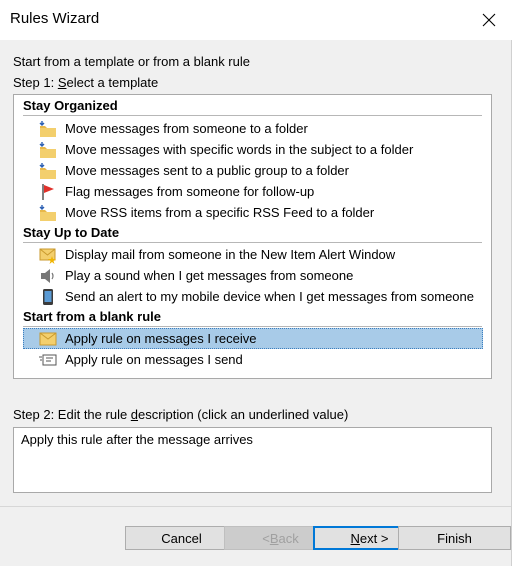  What do you see at coordinates (55, 18) in the screenshot?
I see `window-title: Rules Wizard` at bounding box center [55, 18].